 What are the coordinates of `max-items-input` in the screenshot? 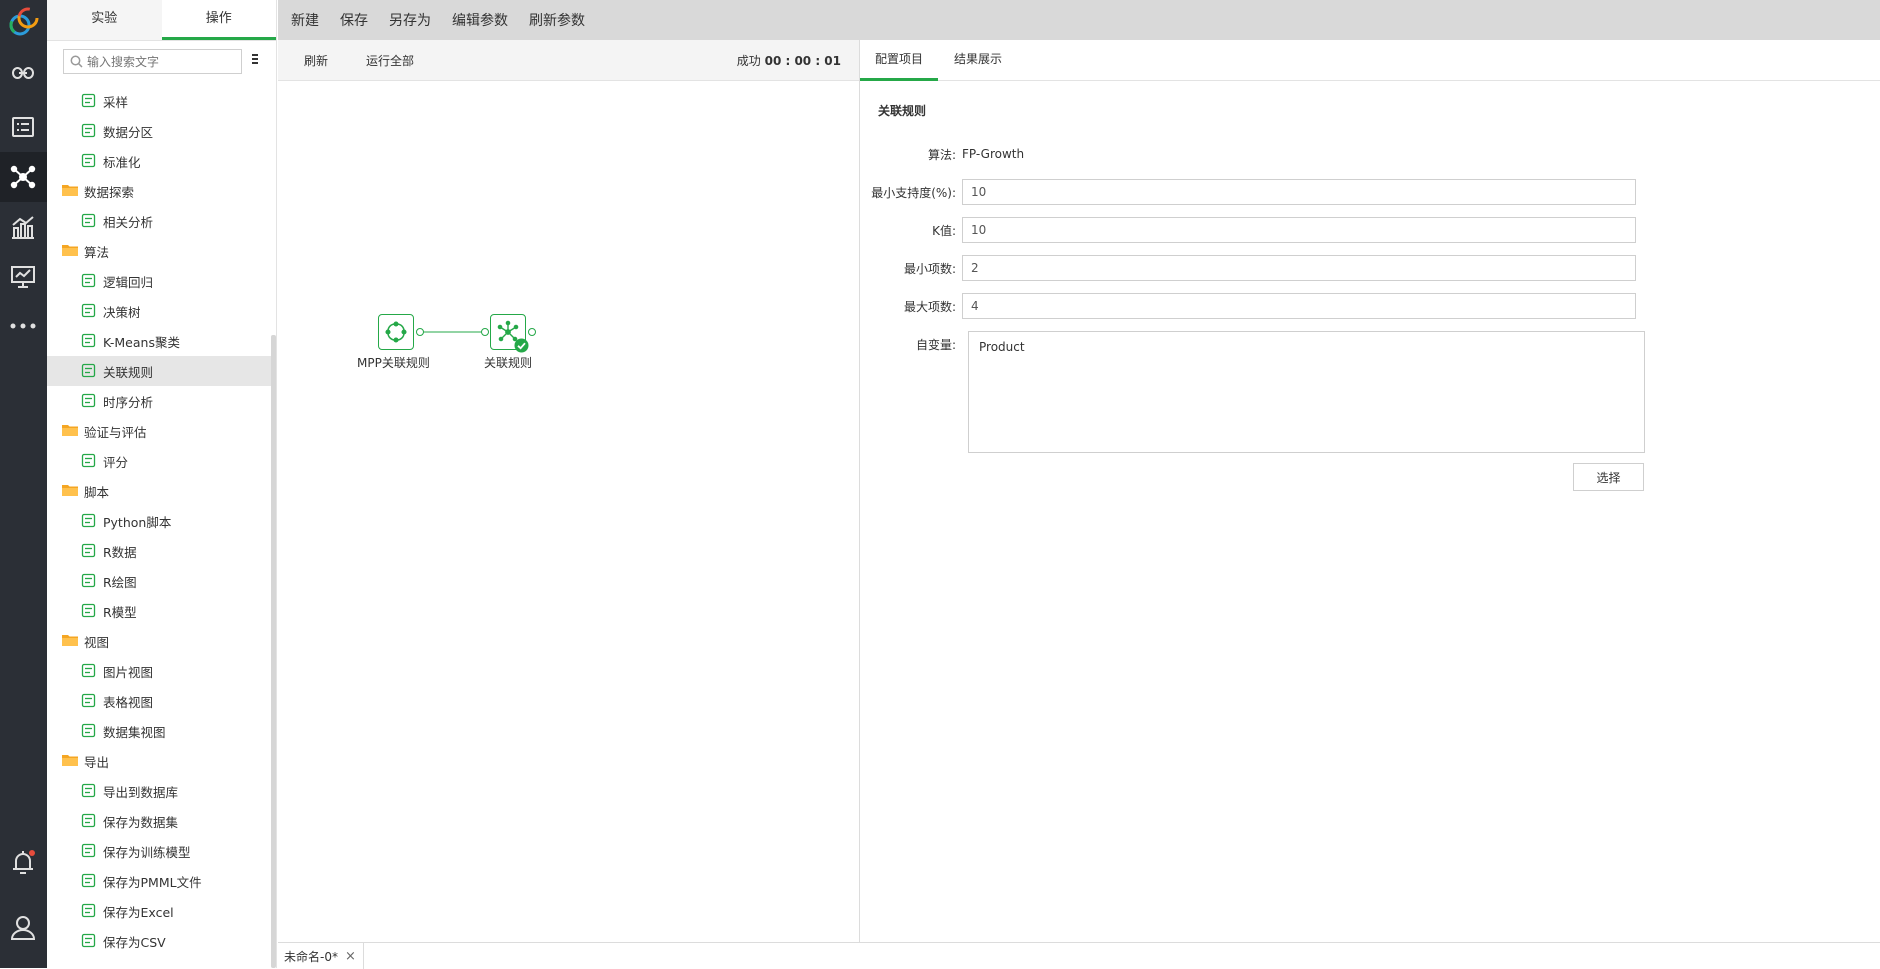 It's located at (1299, 306).